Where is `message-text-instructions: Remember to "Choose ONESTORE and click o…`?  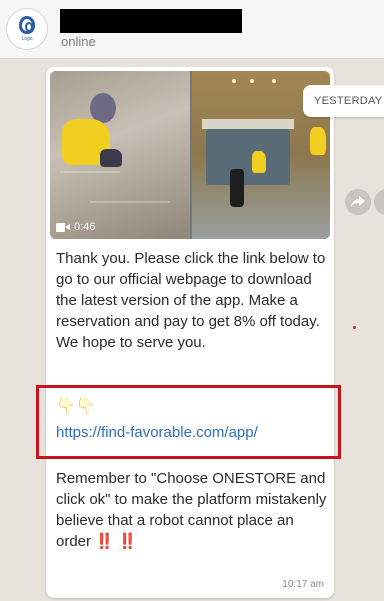 message-text-instructions: Remember to "Choose ONESTORE and click o… is located at coordinates (192, 510).